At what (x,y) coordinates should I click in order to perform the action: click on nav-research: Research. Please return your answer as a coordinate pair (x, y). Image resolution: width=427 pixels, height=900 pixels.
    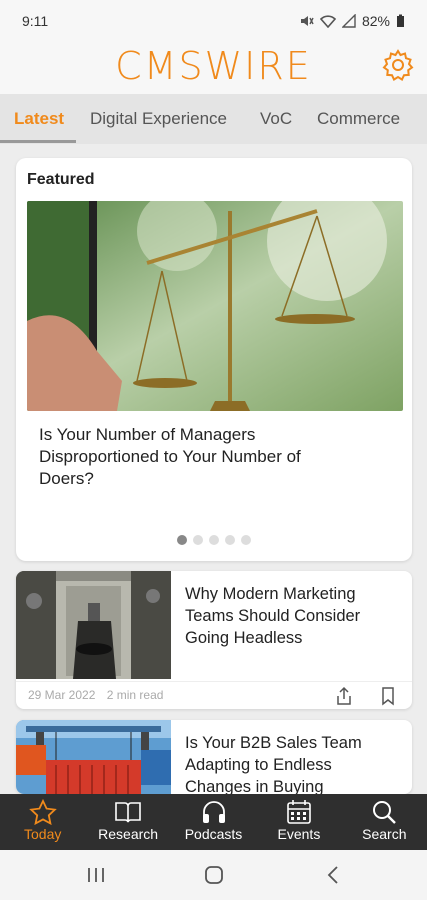
    Looking at the image, I should click on (127, 822).